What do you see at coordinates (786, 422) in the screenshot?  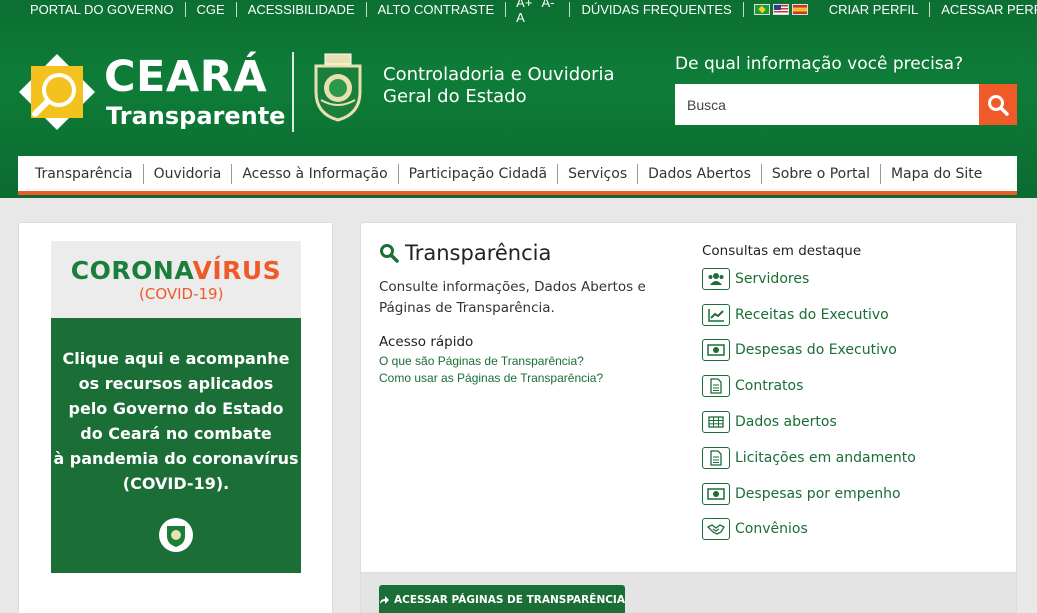 I see `consult-label: Dados abertos` at bounding box center [786, 422].